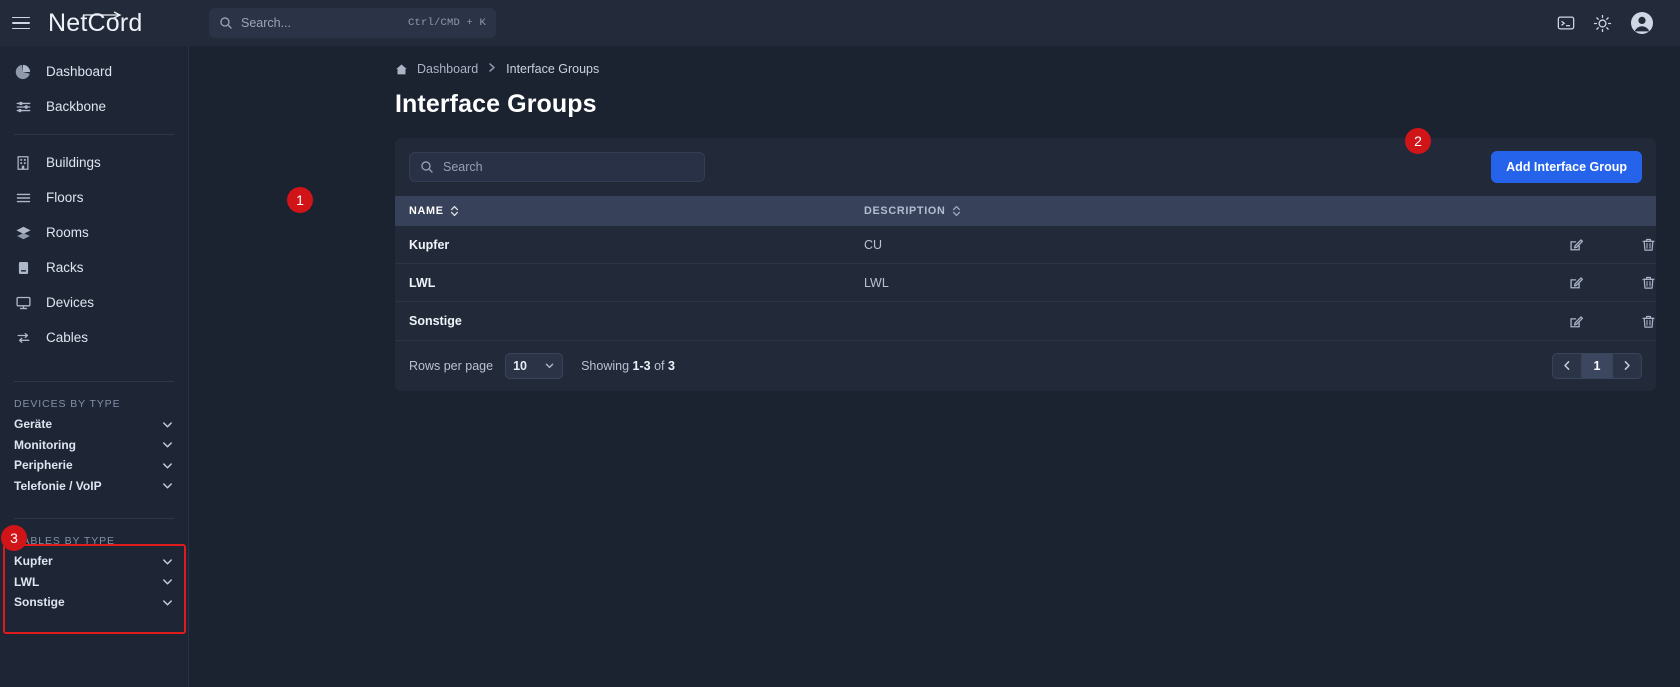 The image size is (1680, 687). What do you see at coordinates (1642, 23) in the screenshot?
I see `user-avatar-icon` at bounding box center [1642, 23].